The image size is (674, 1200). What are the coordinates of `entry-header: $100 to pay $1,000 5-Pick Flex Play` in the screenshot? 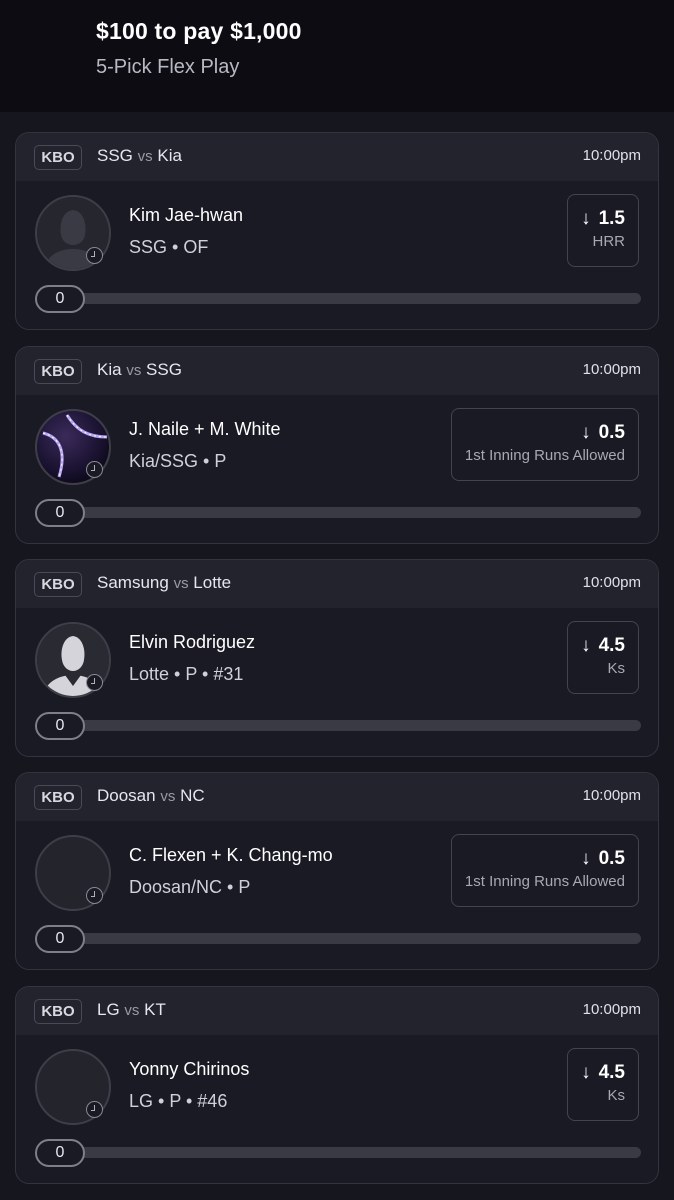 It's located at (337, 56).